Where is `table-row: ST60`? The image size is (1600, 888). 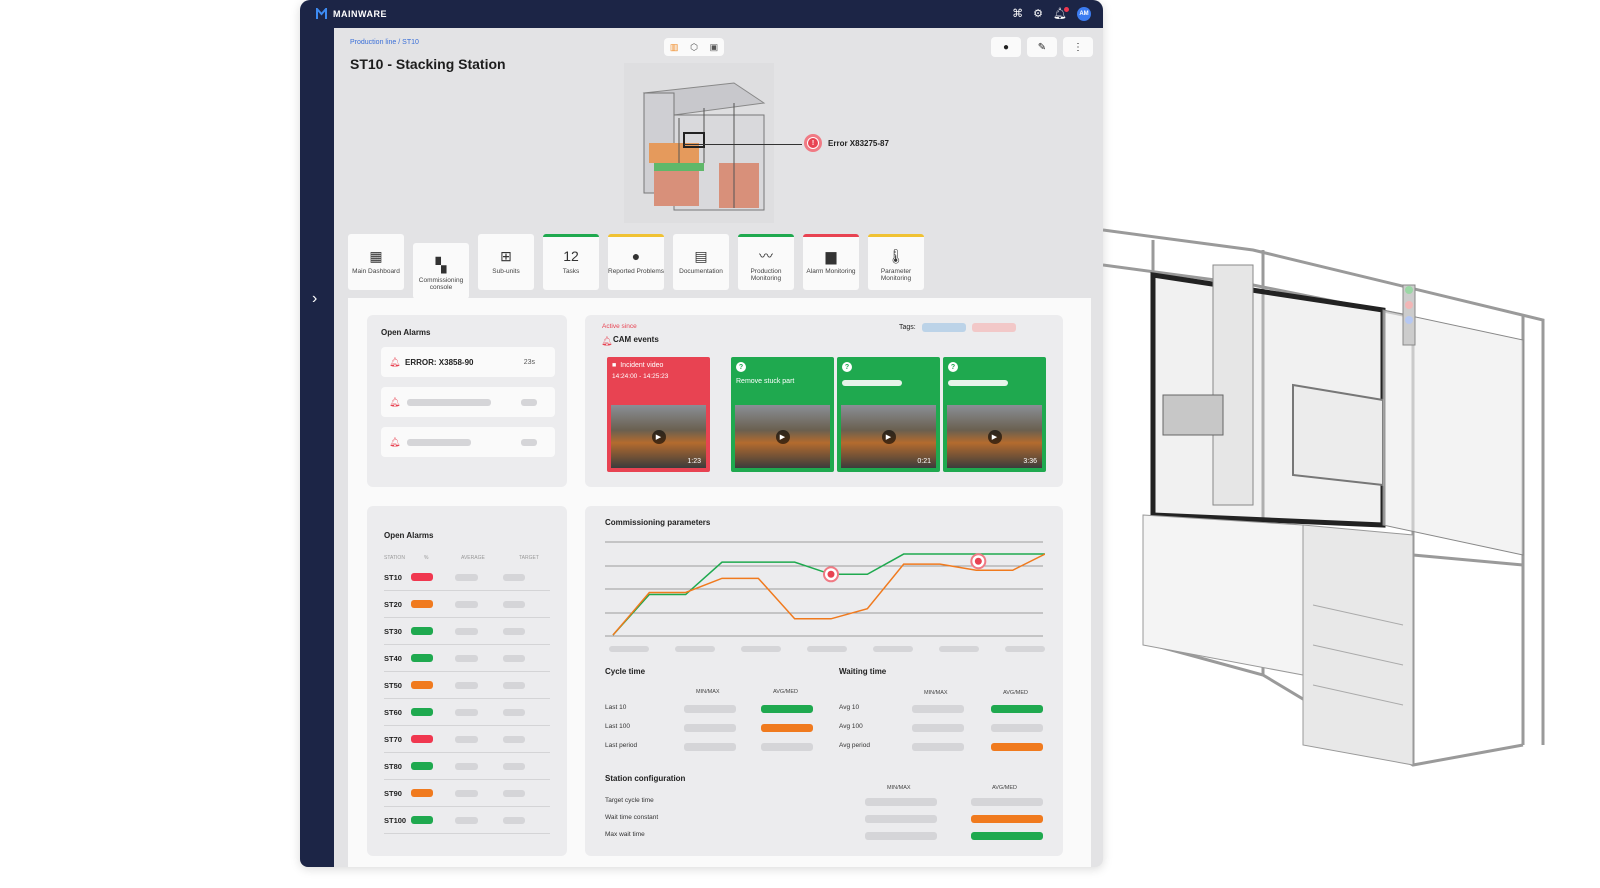
table-row: ST60 is located at coordinates (467, 712).